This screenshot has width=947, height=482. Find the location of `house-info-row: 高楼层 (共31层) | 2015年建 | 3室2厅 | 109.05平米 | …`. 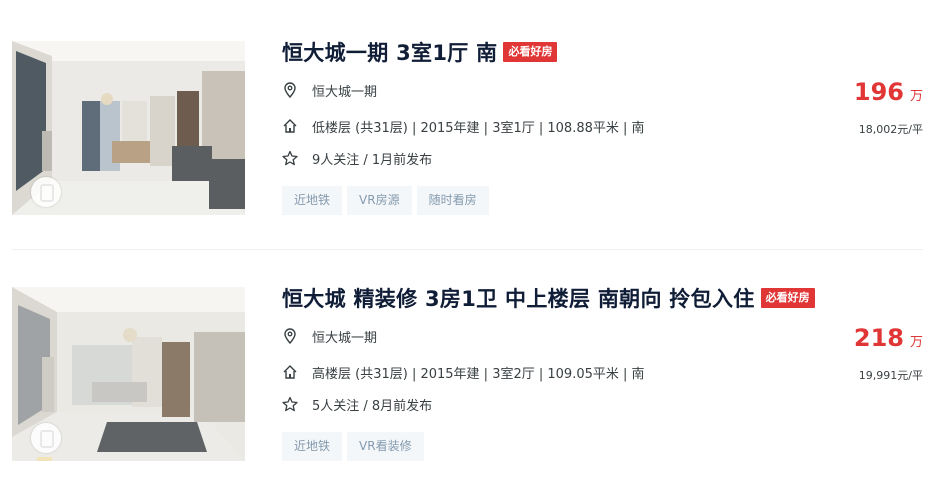

house-info-row: 高楼层 (共31层) | 2015年建 | 3室2厅 | 109.05平米 | … is located at coordinates (463, 372).